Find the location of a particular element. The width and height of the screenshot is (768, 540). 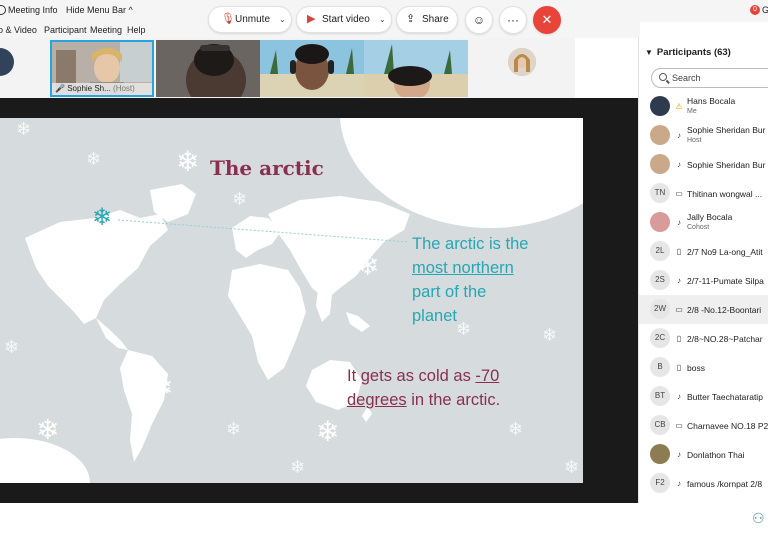

participant-name: boss is located at coordinates (696, 368).